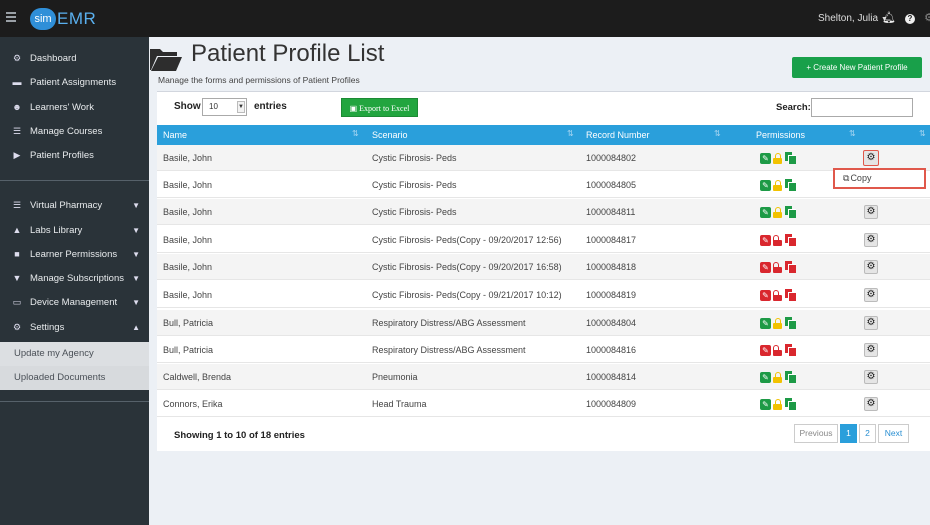 Image resolution: width=930 pixels, height=525 pixels. I want to click on column-header-name: Name, so click(175, 135).